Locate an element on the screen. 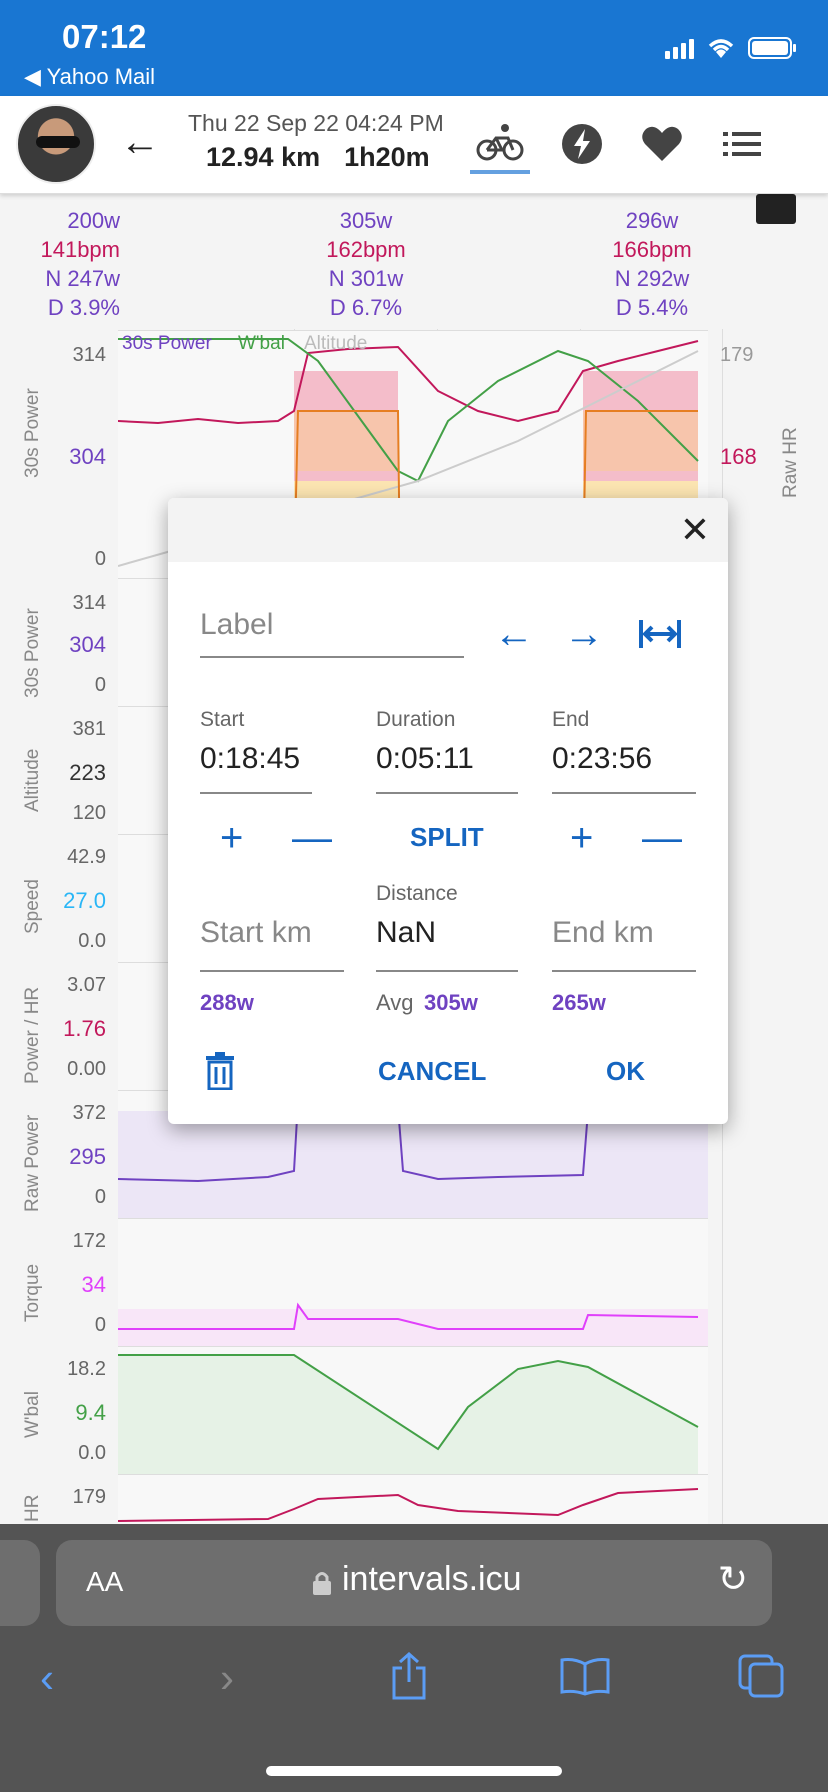  y-tick: 223 is located at coordinates (87, 772).